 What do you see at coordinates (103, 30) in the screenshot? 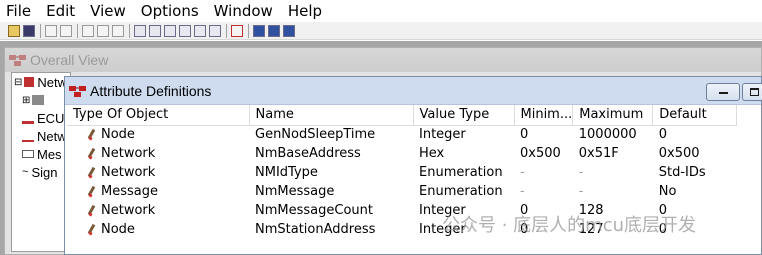
I see `find-icon` at bounding box center [103, 30].